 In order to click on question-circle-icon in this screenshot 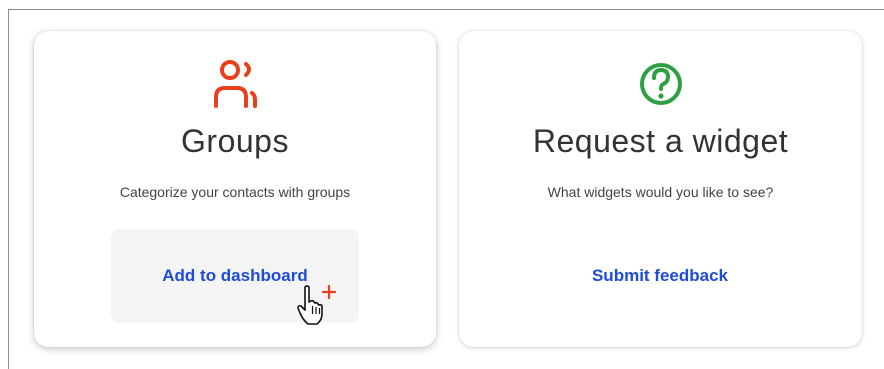, I will do `click(660, 84)`.